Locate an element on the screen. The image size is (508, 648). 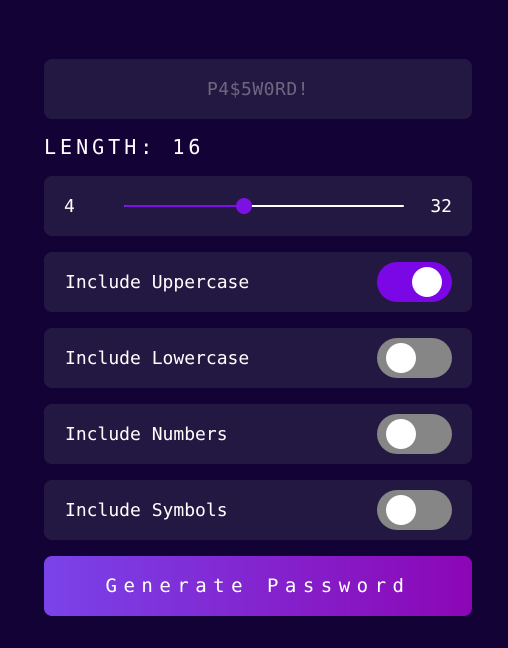
numbers-toggle is located at coordinates (414, 434).